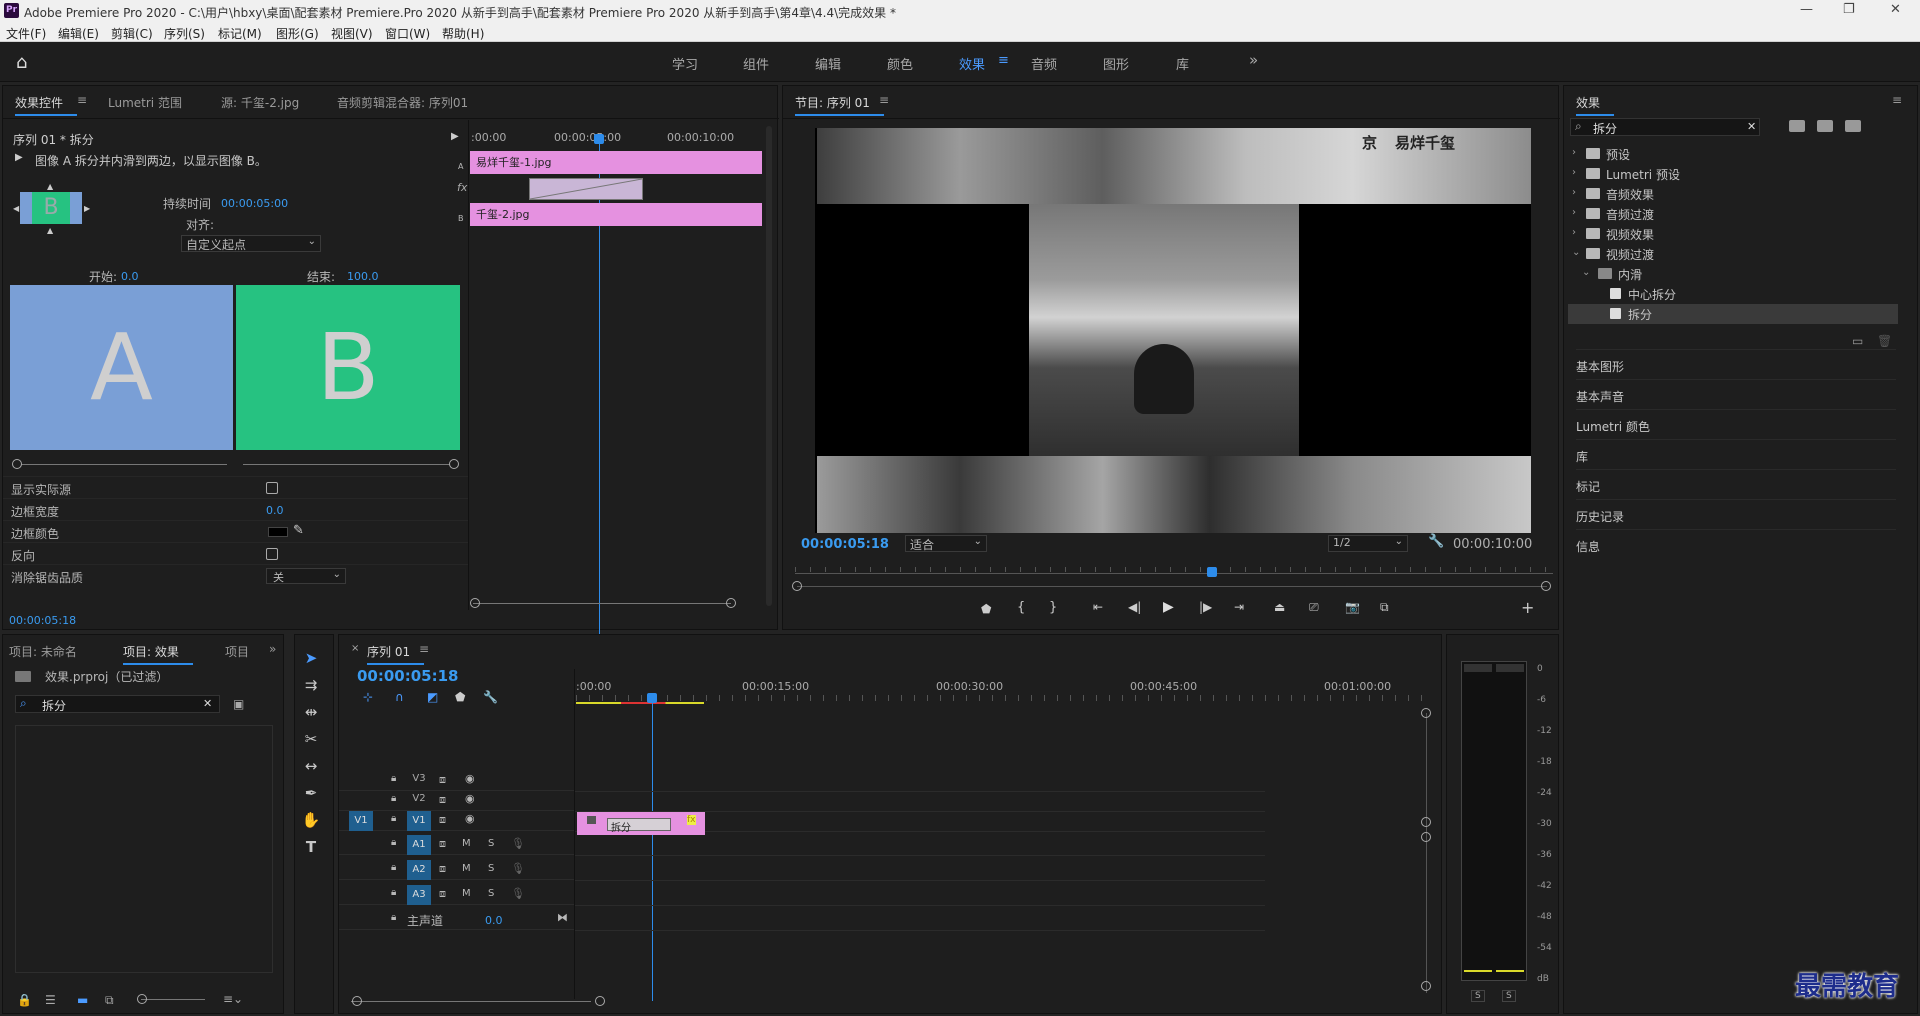  Describe the element at coordinates (50, 1000) in the screenshot. I see `list-view-icon: ☰` at that location.